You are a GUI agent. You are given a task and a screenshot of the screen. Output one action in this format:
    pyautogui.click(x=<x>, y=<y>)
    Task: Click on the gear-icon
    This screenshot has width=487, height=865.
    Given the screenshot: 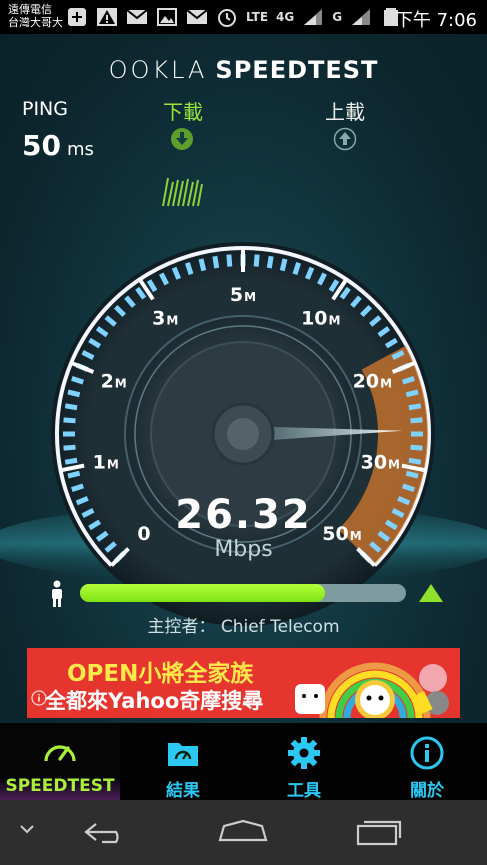 What is the action you would take?
    pyautogui.click(x=304, y=753)
    